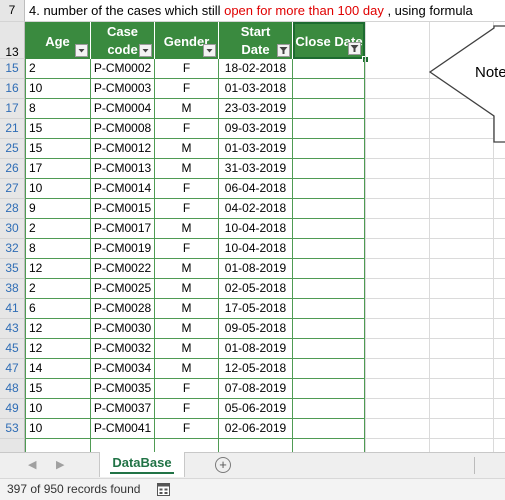  I want to click on row-header: 53, so click(12, 429).